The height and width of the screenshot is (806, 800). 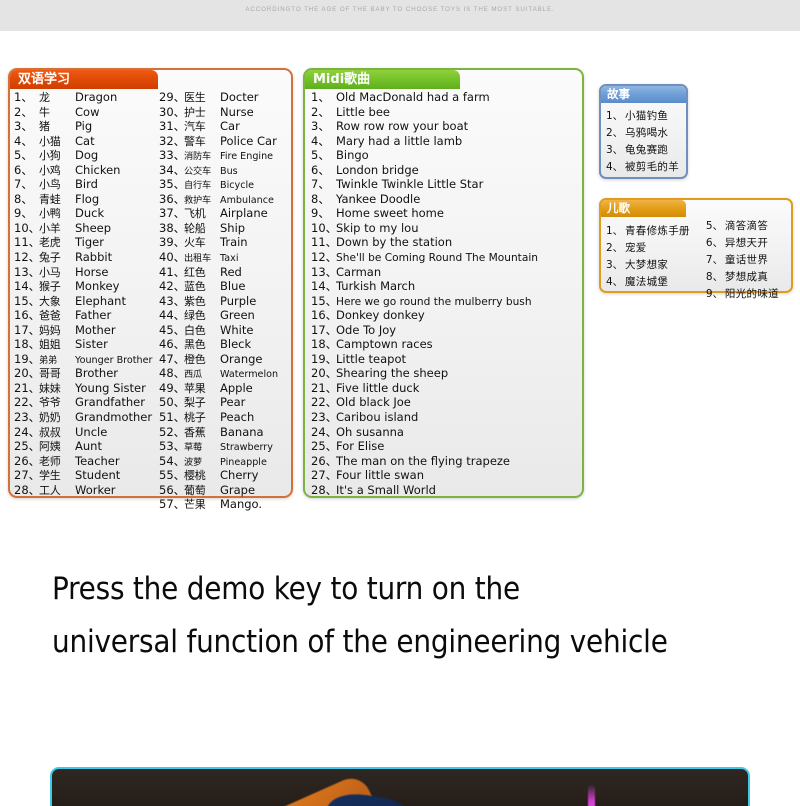 I want to click on bilingual-row-english: Grape, so click(x=238, y=489).